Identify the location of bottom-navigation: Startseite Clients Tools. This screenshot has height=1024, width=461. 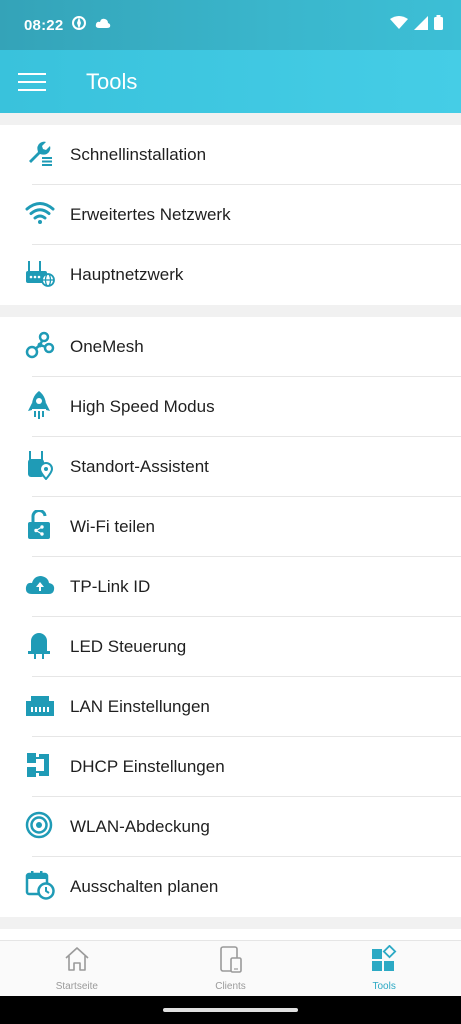
(230, 968).